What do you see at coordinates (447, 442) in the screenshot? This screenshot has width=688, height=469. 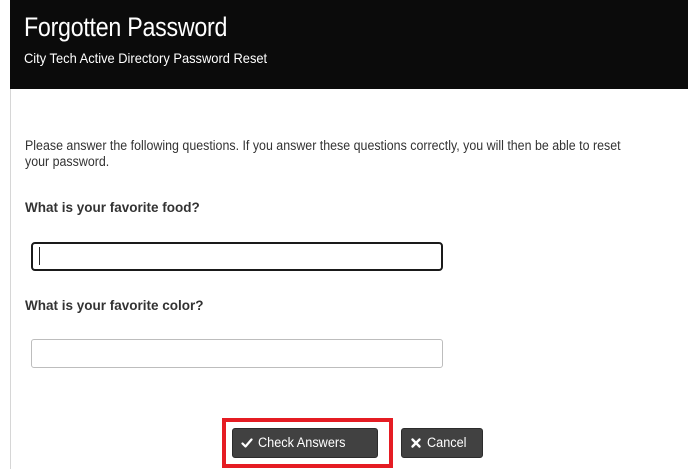 I see `cancel-label: Cancel` at bounding box center [447, 442].